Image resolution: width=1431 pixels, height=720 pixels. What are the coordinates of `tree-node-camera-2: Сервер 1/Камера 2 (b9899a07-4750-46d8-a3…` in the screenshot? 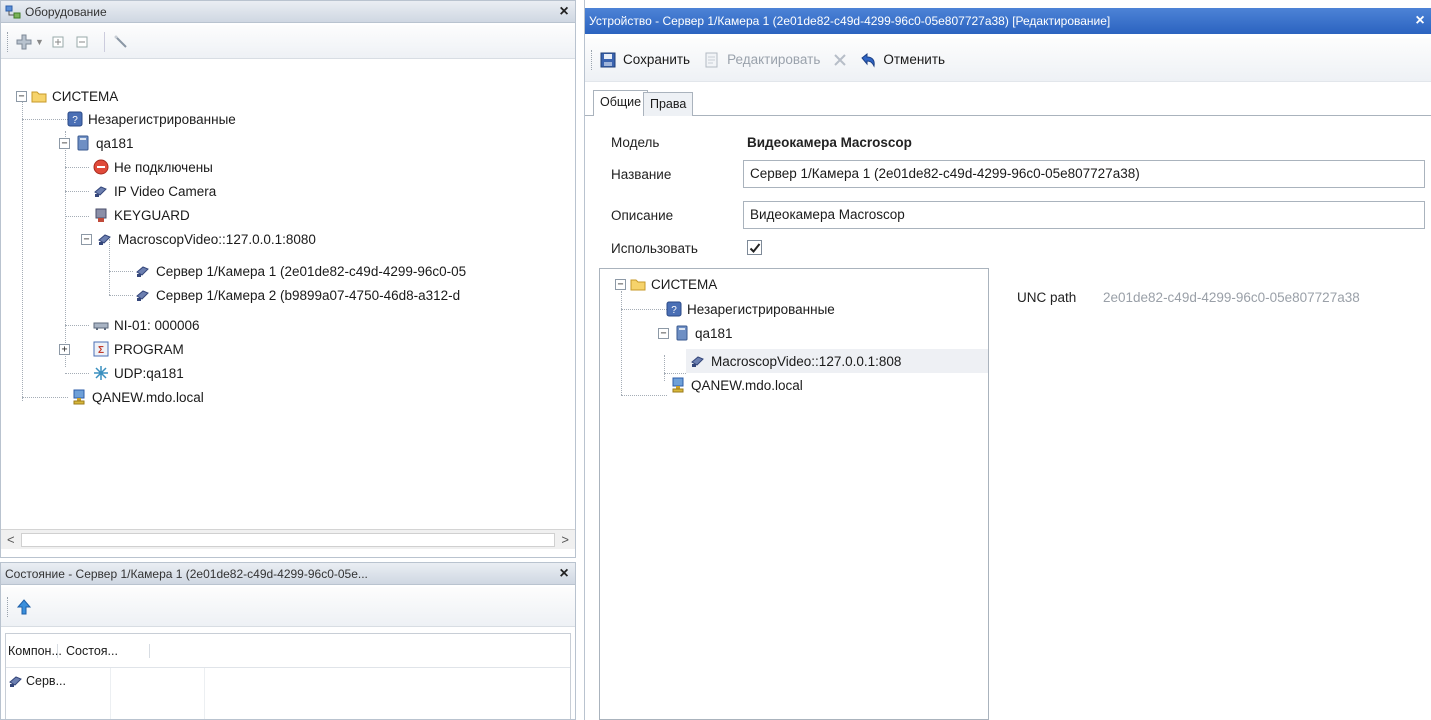 It's located at (297, 295).